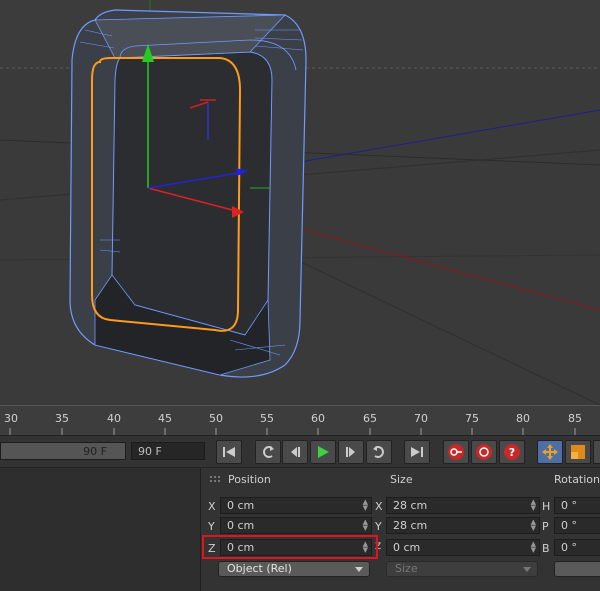 The height and width of the screenshot is (591, 600). Describe the element at coordinates (211, 526) in the screenshot. I see `pos-axis-label: Y` at that location.